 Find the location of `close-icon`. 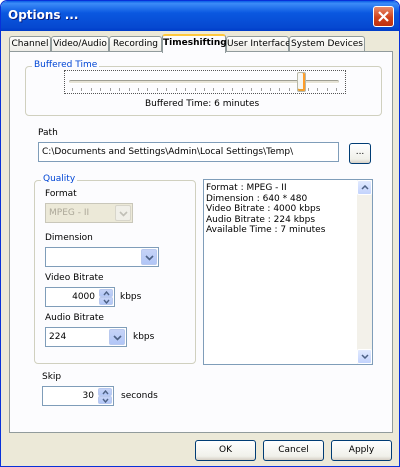

close-icon is located at coordinates (383, 16).